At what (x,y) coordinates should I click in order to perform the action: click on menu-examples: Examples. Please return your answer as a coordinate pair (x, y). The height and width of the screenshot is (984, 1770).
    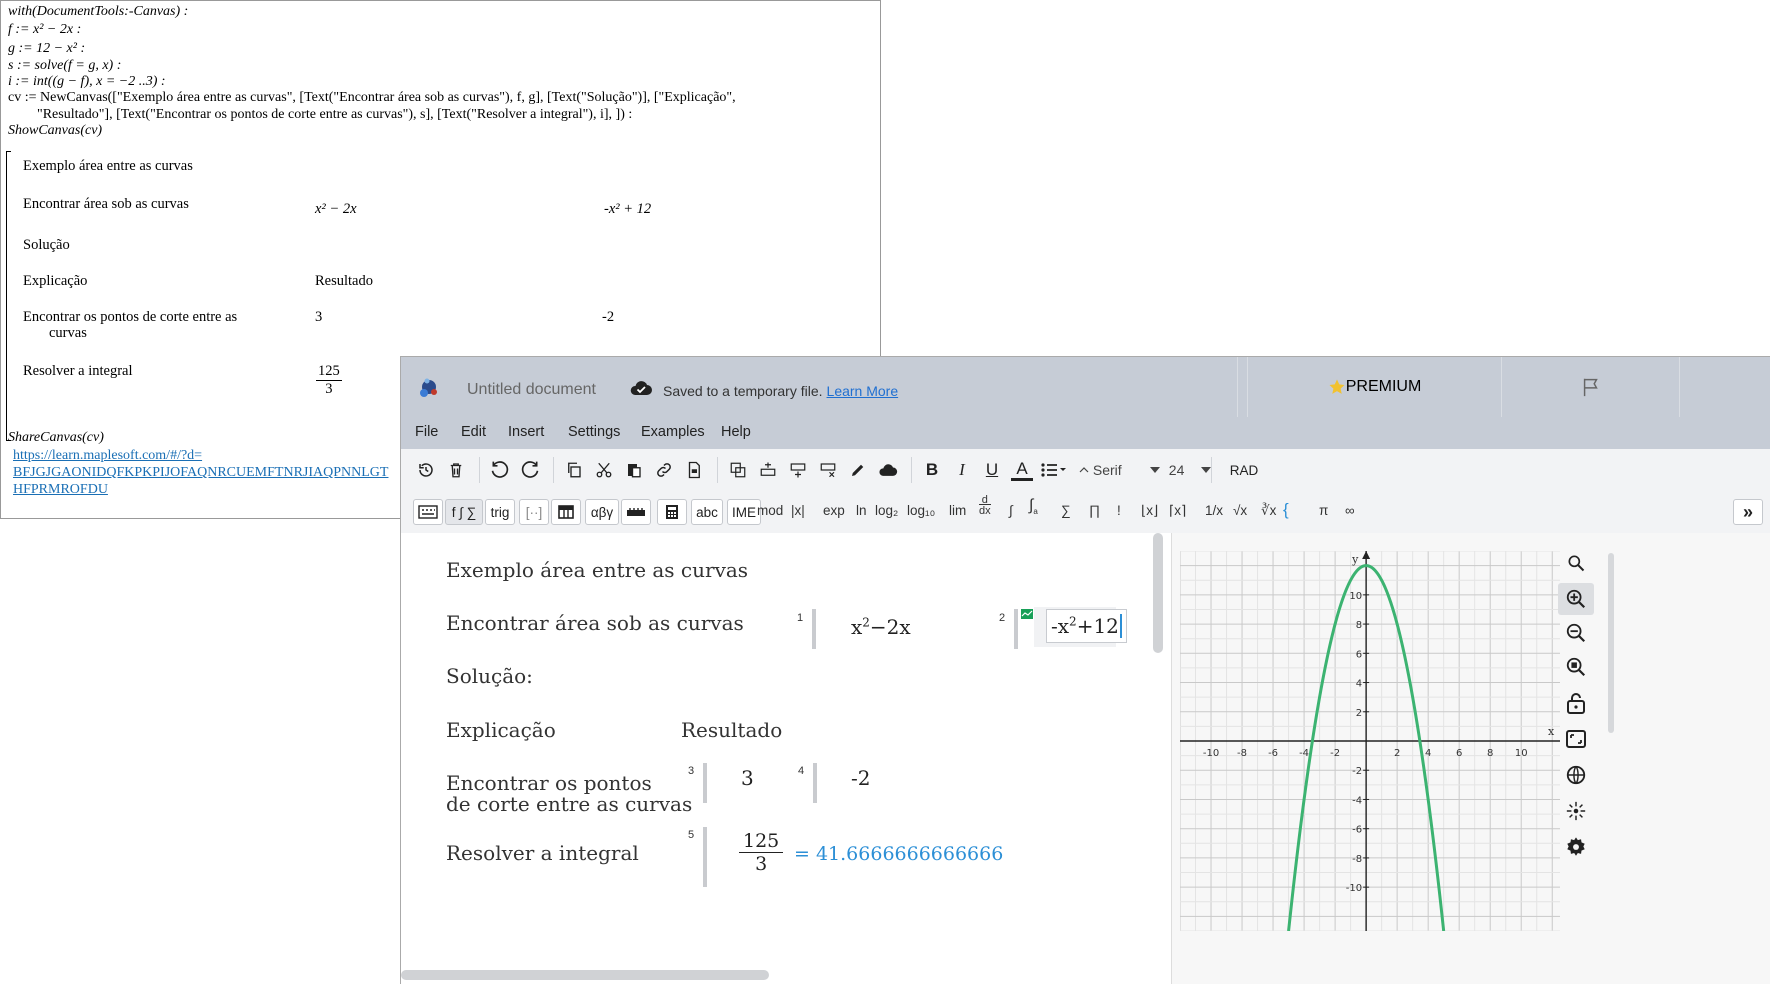
    Looking at the image, I should click on (673, 432).